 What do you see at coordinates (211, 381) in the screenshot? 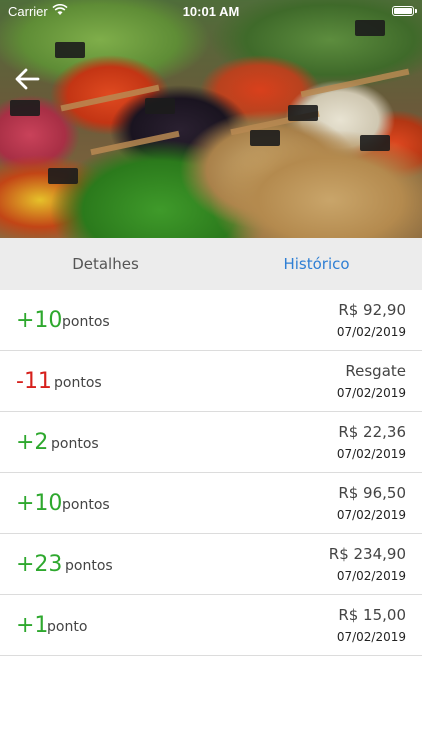
I see `history-row: -11 pontos Resgate 07/02/2019` at bounding box center [211, 381].